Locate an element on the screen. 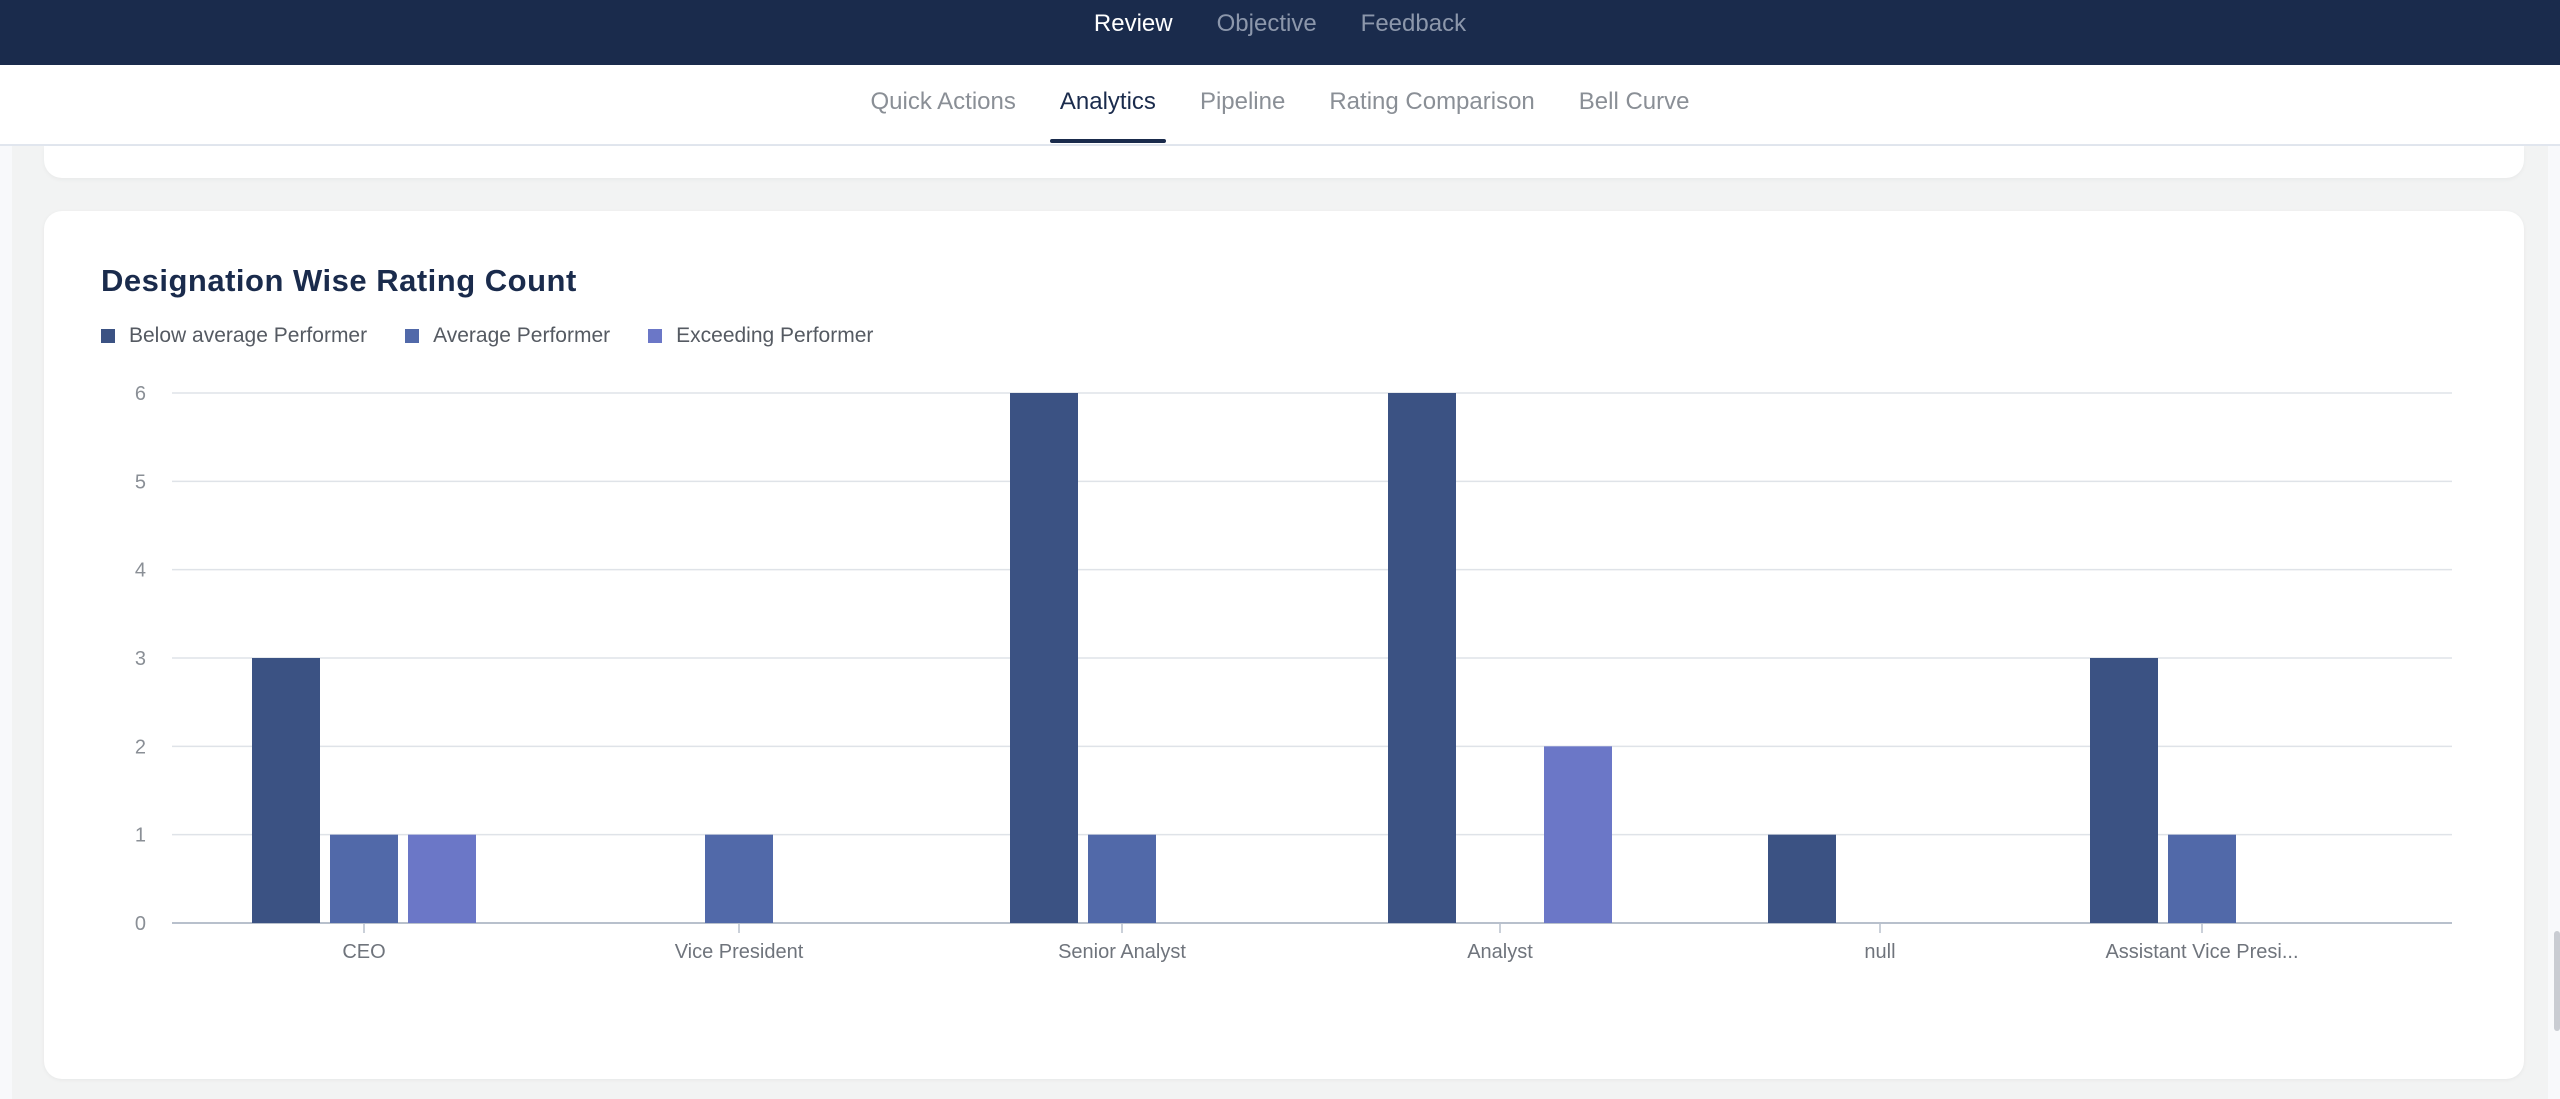 This screenshot has width=2560, height=1099. scrollbar-thumb is located at coordinates (2557, 981).